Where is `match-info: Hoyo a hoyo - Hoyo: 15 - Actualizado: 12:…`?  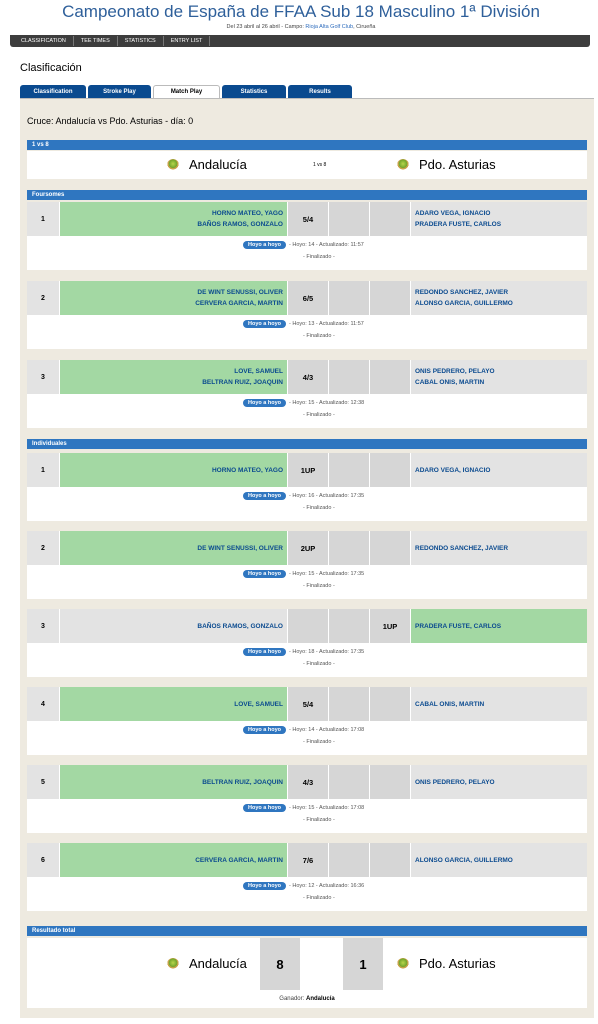
match-info: Hoyo a hoyo - Hoyo: 15 - Actualizado: 12:… is located at coordinates (307, 411).